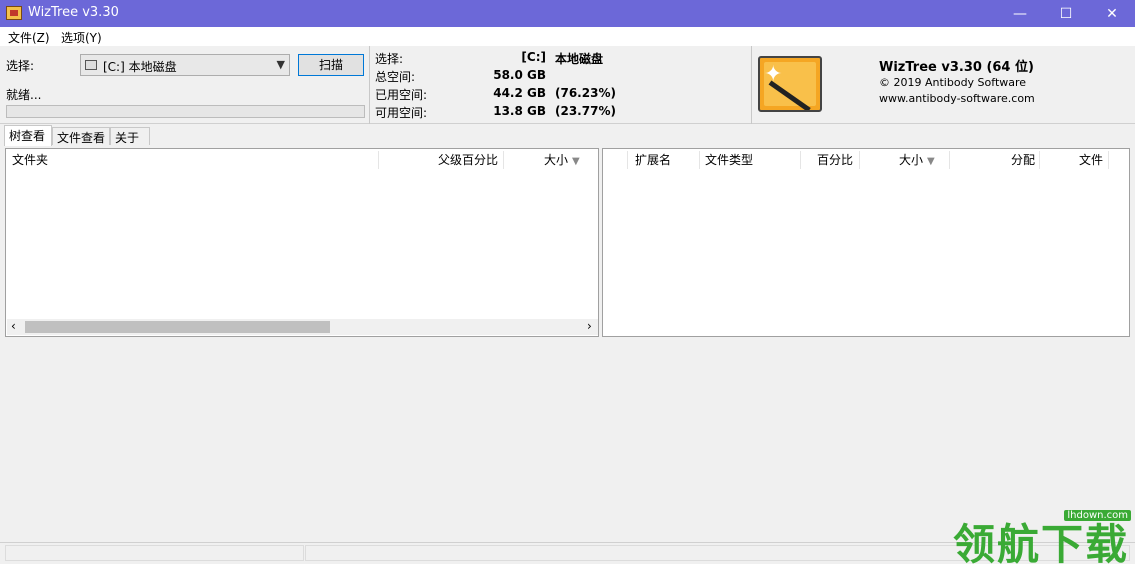  Describe the element at coordinates (579, 59) in the screenshot. I see `stats-select-name: 本地磁盘` at that location.